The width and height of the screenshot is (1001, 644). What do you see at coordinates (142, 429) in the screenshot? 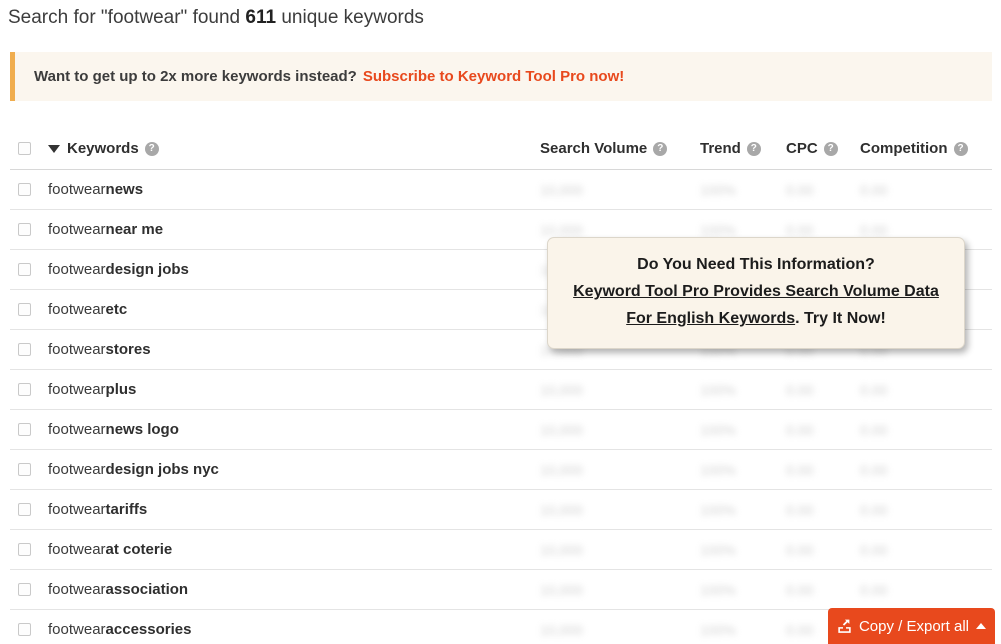
I see `row-keyword-tail: news logo` at bounding box center [142, 429].